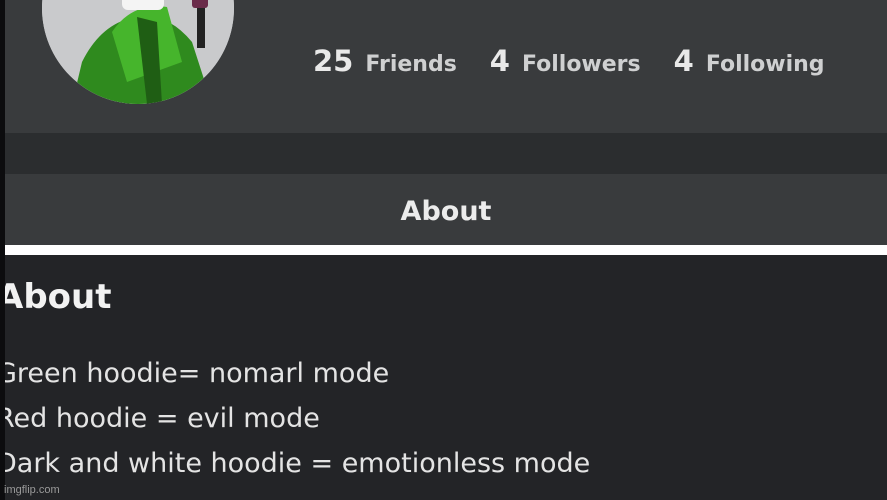 This screenshot has width=887, height=500. Describe the element at coordinates (411, 64) in the screenshot. I see `friends-label: Friends` at that location.